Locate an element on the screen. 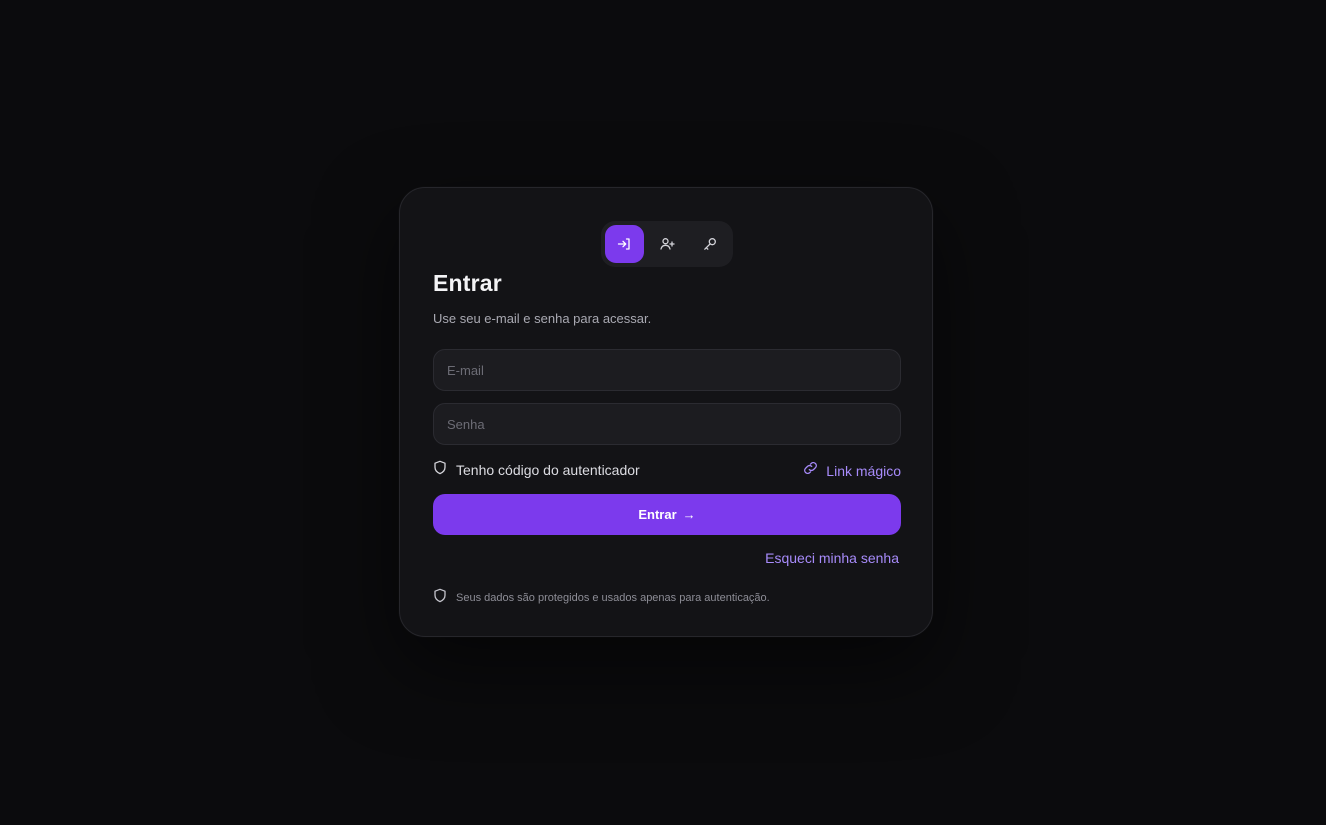 The image size is (1326, 825). magic-link-label: Link mágico is located at coordinates (863, 470).